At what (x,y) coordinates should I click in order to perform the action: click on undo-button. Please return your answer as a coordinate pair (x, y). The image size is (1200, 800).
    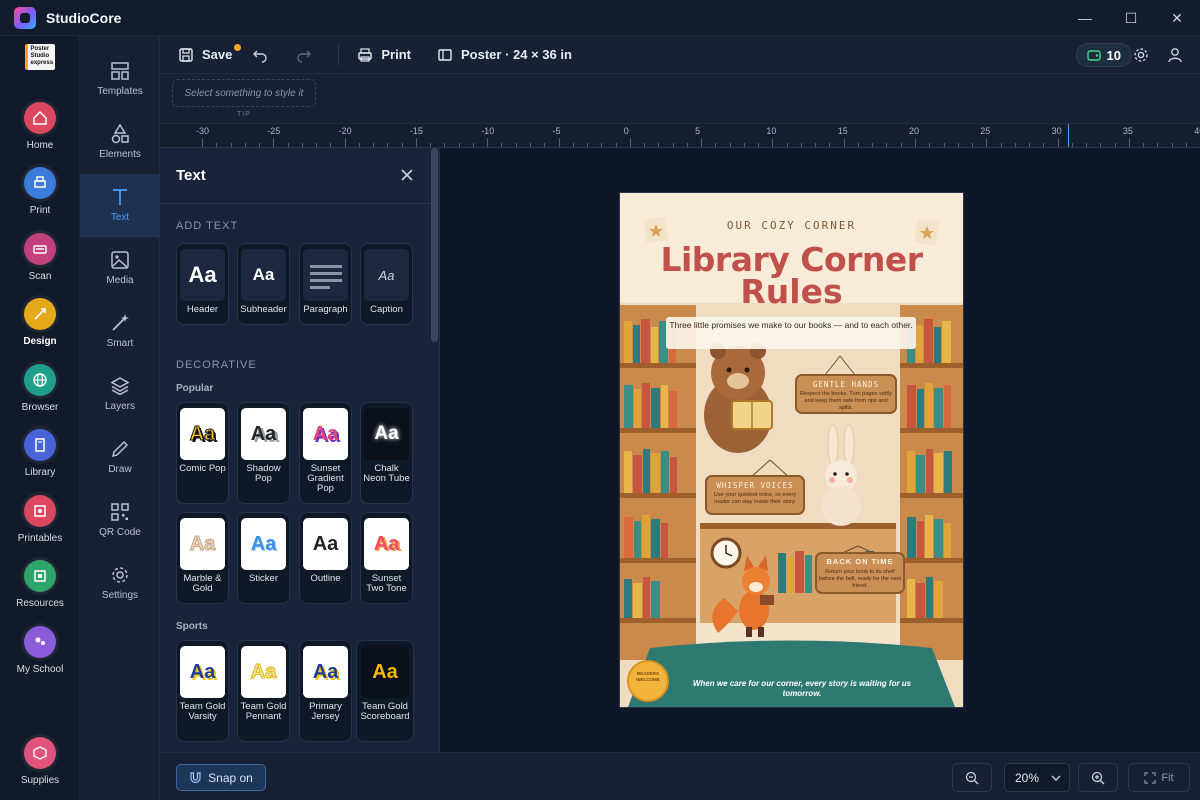
    Looking at the image, I should click on (264, 55).